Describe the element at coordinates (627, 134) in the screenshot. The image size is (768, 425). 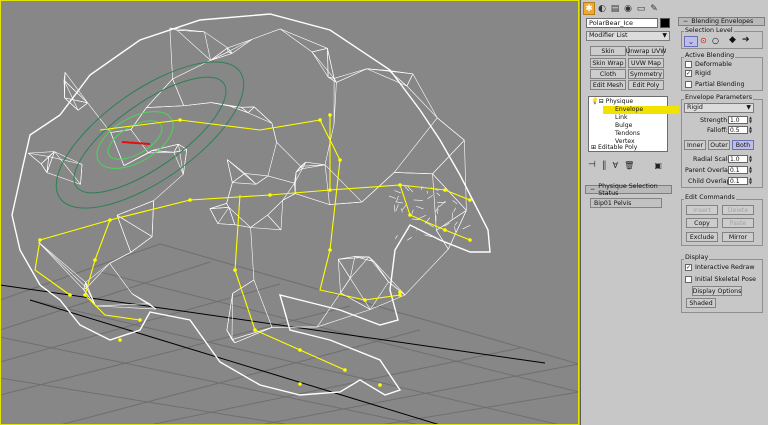
I see `stack-item-tendons: Tendons` at that location.